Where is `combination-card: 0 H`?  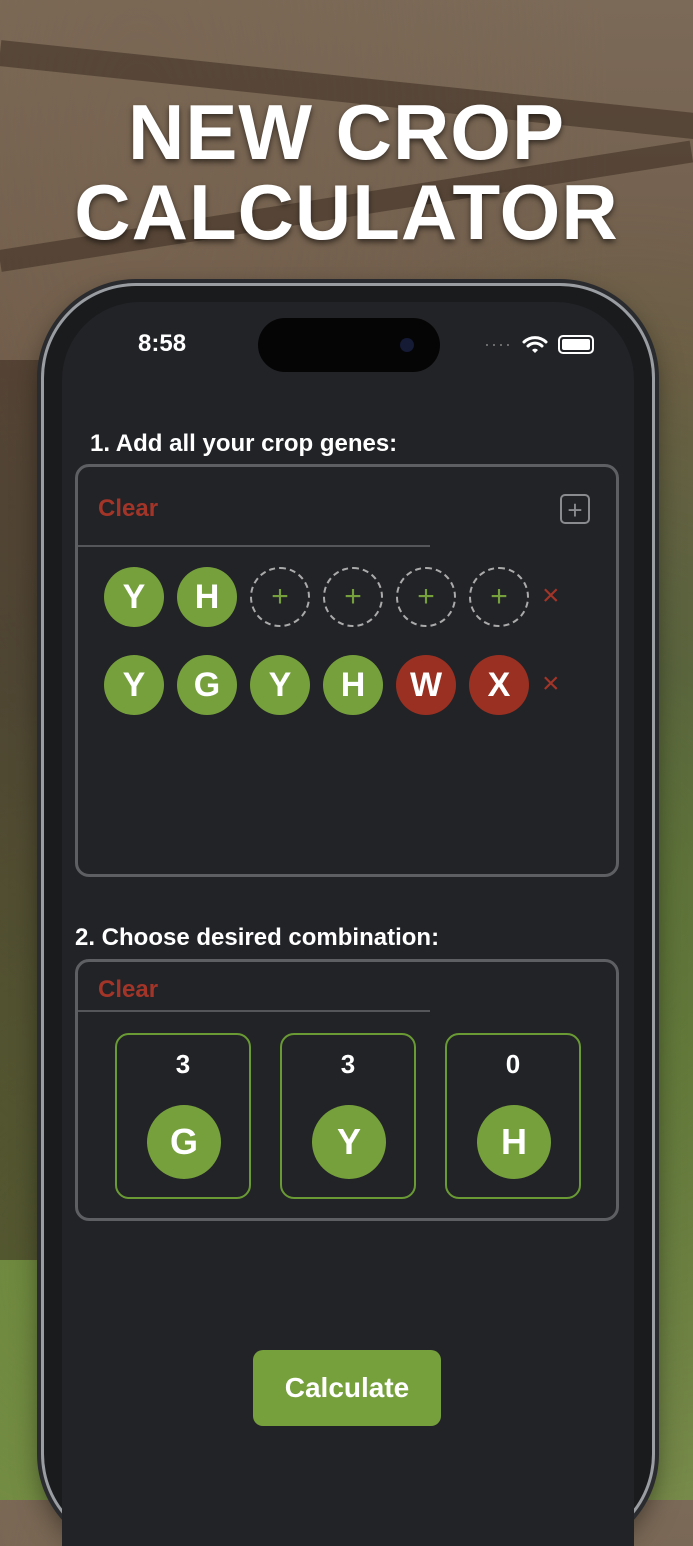 combination-card: 0 H is located at coordinates (513, 1116).